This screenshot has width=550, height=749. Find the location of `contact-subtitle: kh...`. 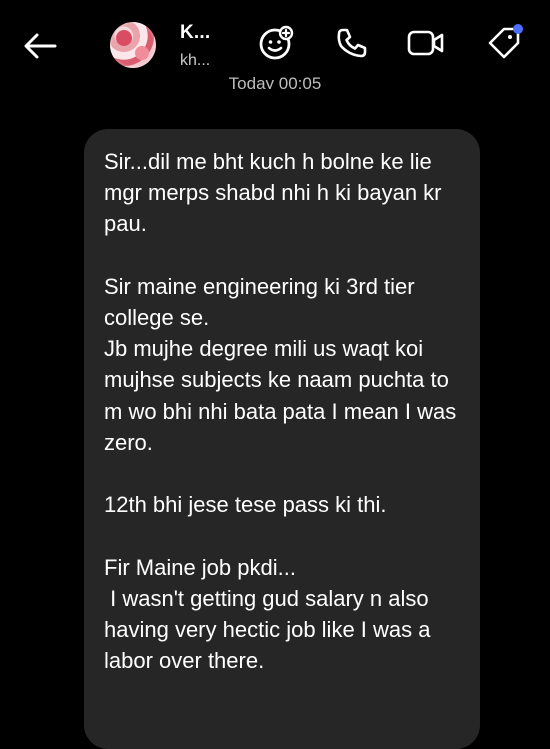

contact-subtitle: kh... is located at coordinates (195, 60).